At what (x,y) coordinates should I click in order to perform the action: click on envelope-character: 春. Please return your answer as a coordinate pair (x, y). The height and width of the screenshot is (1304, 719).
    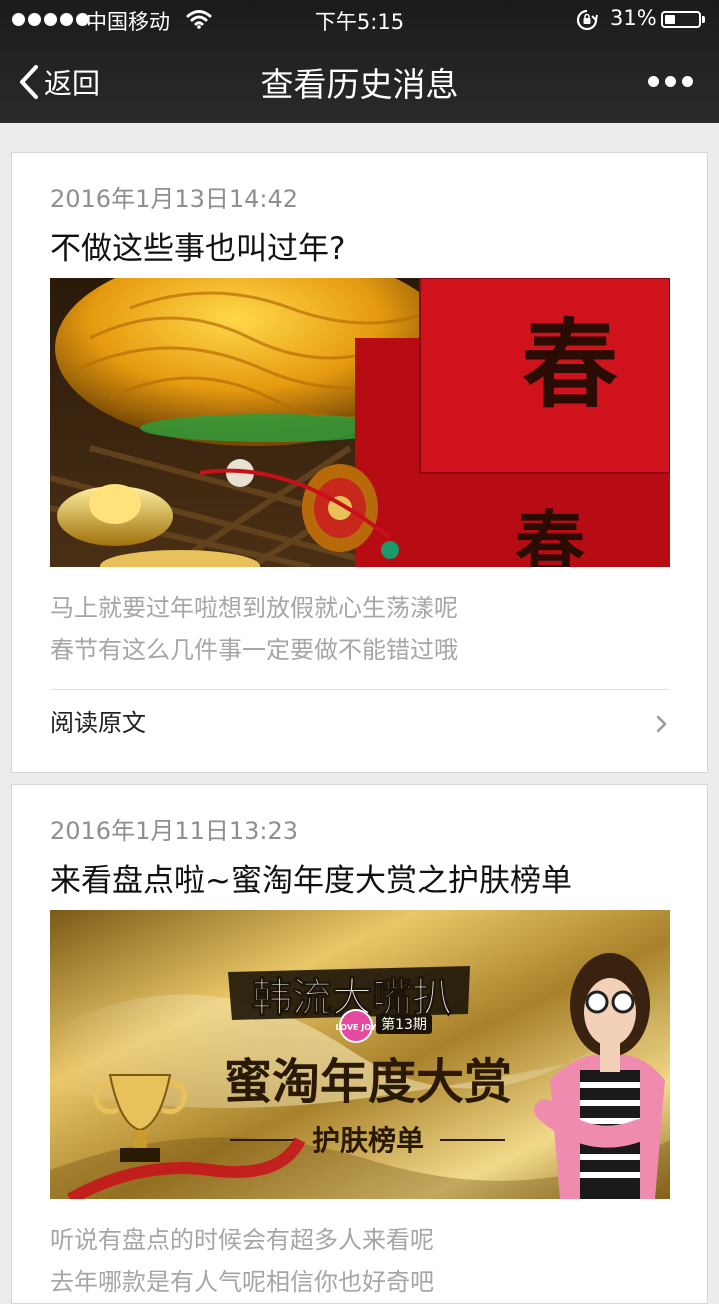
    Looking at the image, I should click on (570, 364).